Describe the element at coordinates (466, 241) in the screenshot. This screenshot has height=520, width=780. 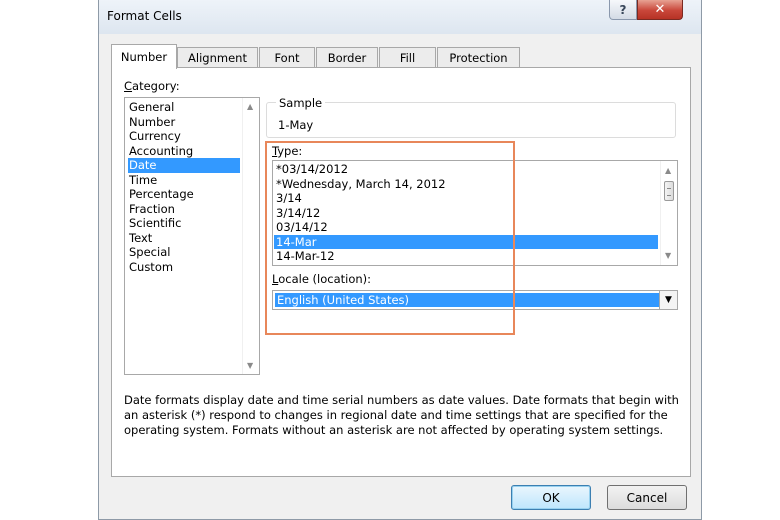
I see `type-item-selected: 14-Mar` at that location.